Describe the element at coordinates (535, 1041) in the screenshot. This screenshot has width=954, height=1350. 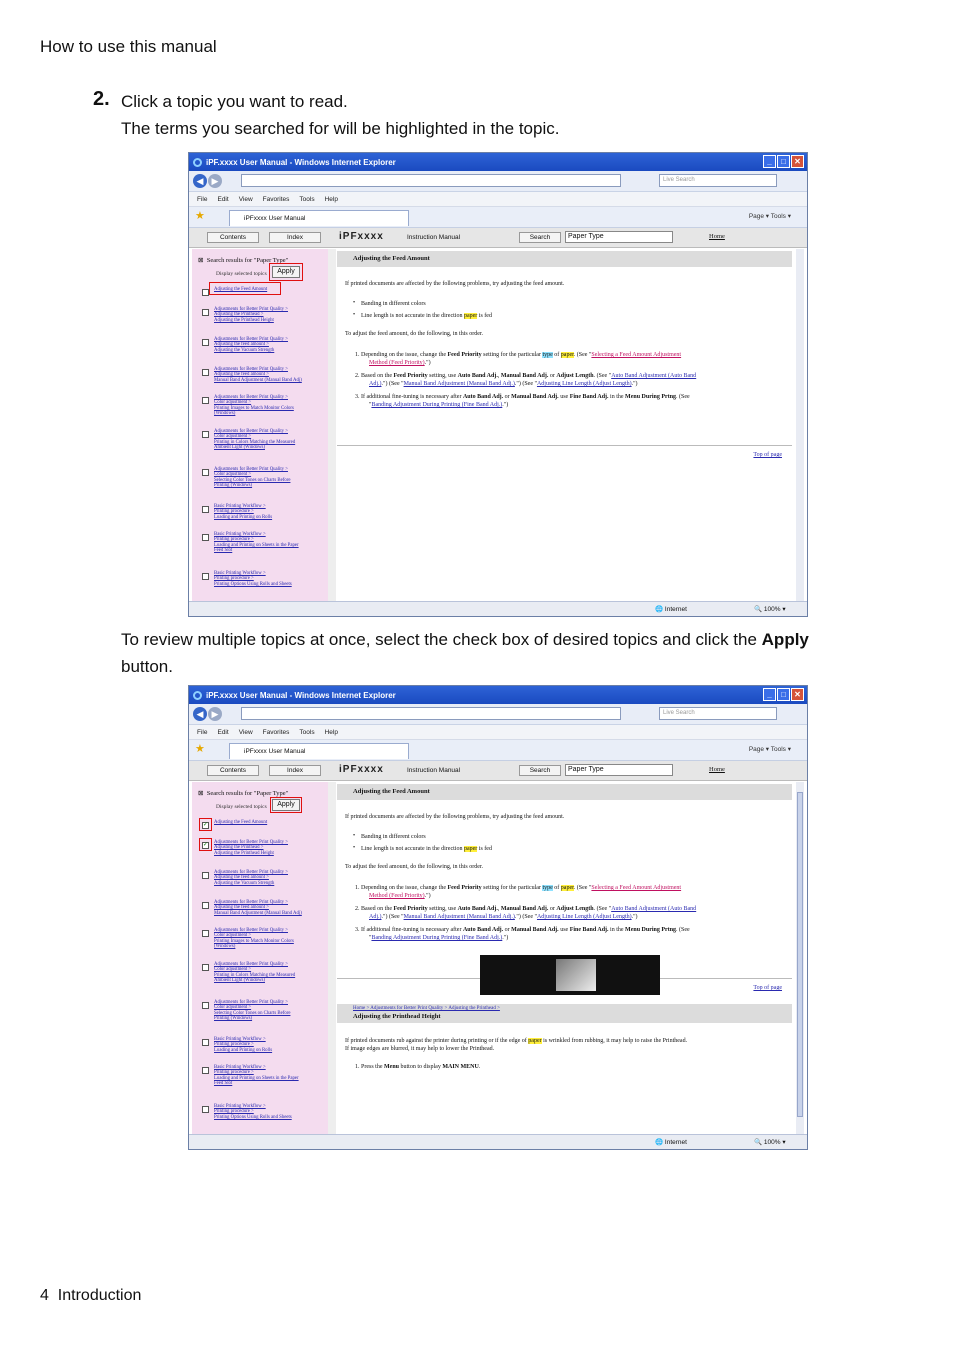
I see `highlight-paper: paper` at that location.